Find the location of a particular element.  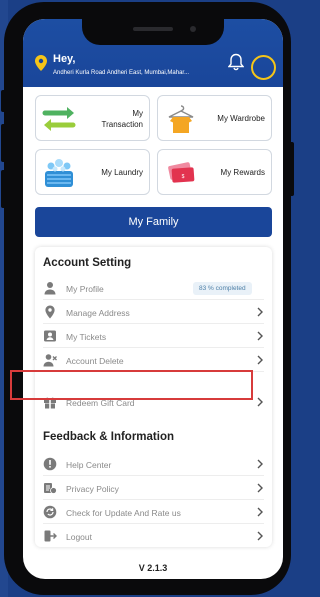

my-family-button: My Family is located at coordinates (153, 222).